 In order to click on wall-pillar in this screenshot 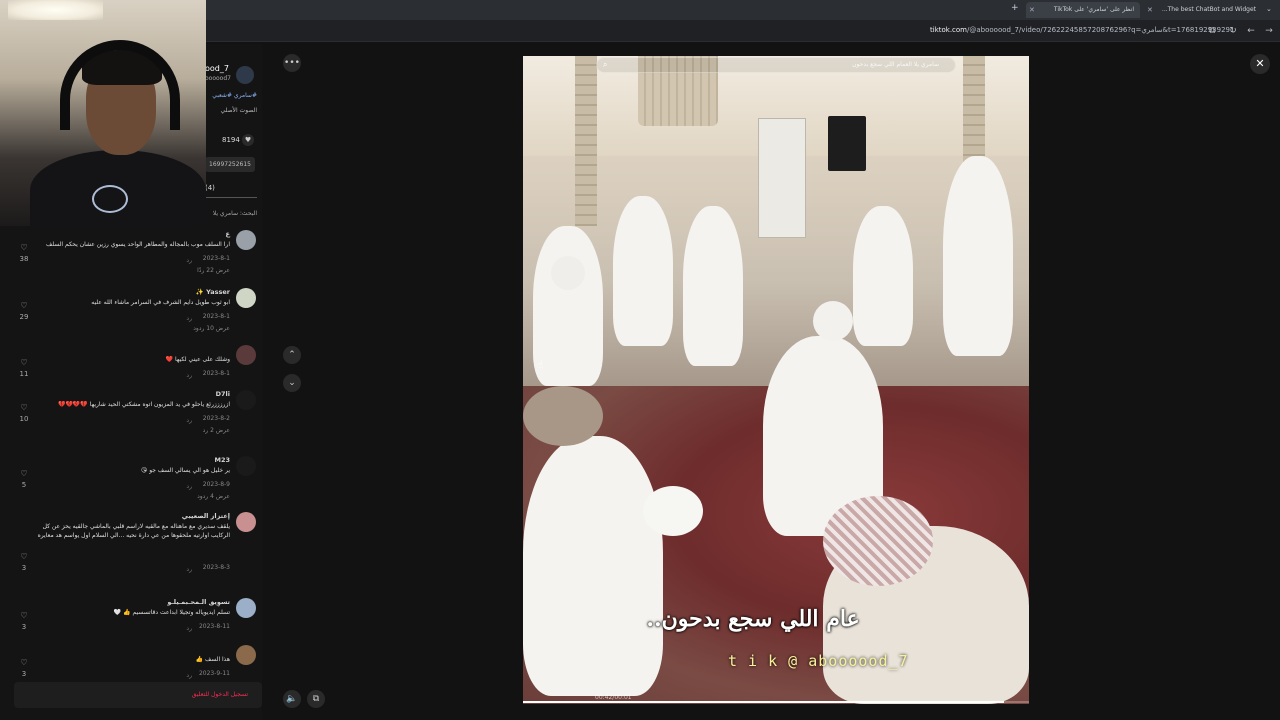, I will do `click(586, 141)`.